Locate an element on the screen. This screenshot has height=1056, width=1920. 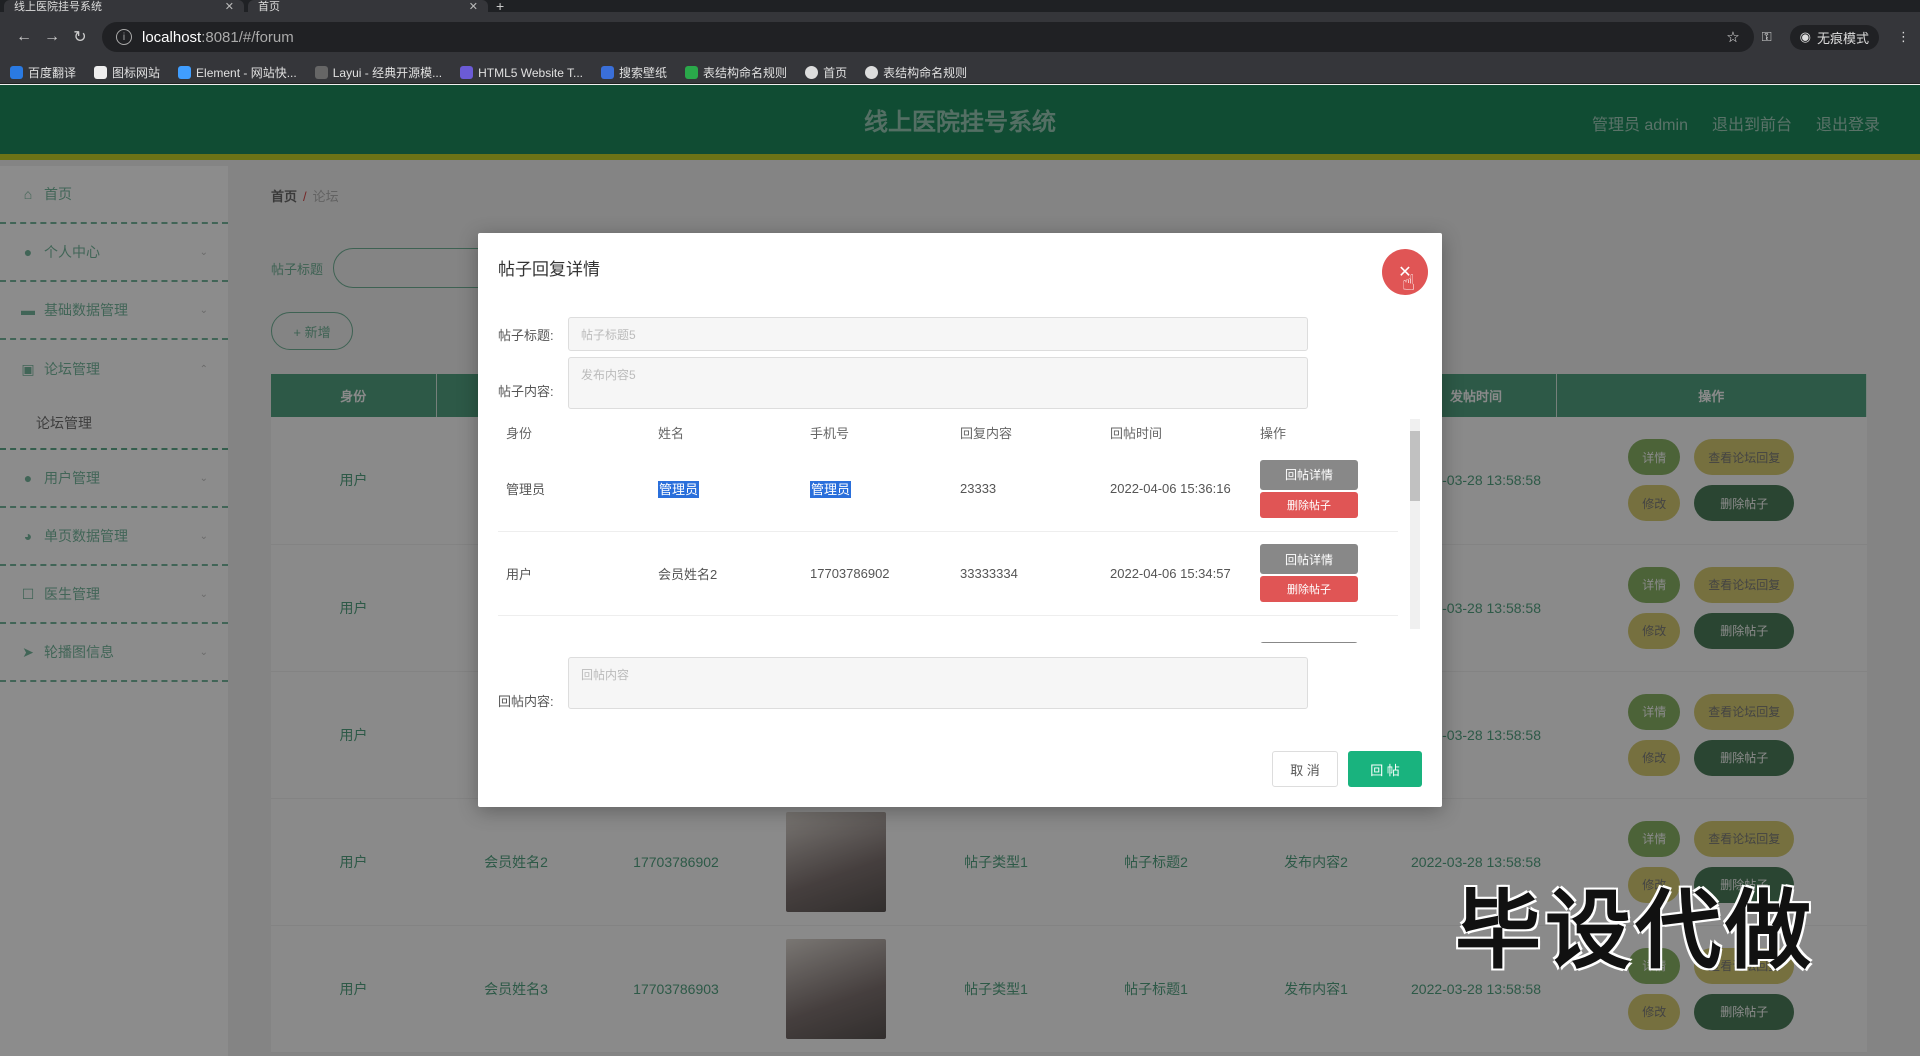
reply-content-row: 回帖内容 is located at coordinates (903, 683).